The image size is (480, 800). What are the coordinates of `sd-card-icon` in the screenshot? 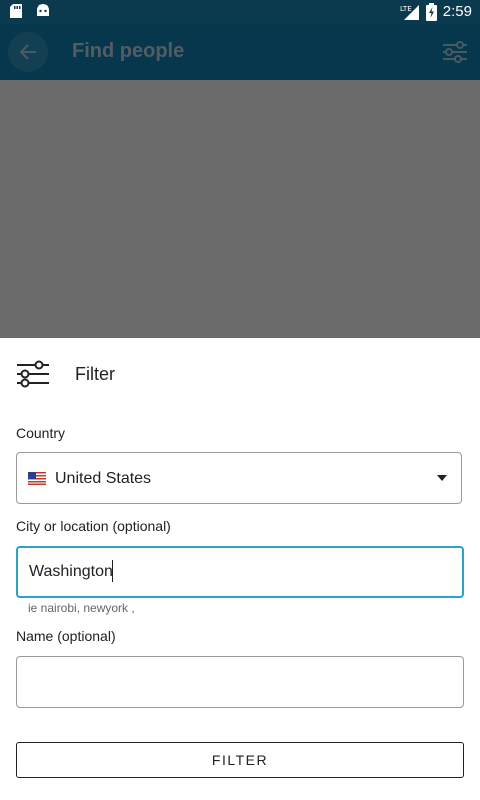 It's located at (16, 11).